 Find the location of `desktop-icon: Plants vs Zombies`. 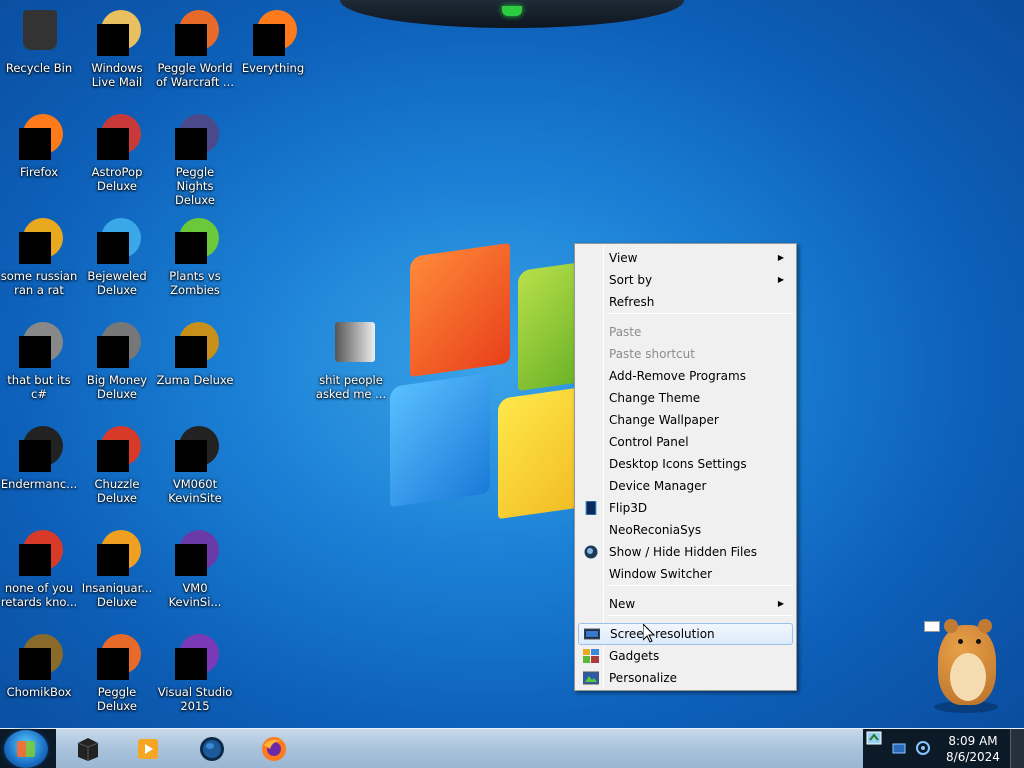

desktop-icon: Plants vs Zombies is located at coordinates (195, 257).